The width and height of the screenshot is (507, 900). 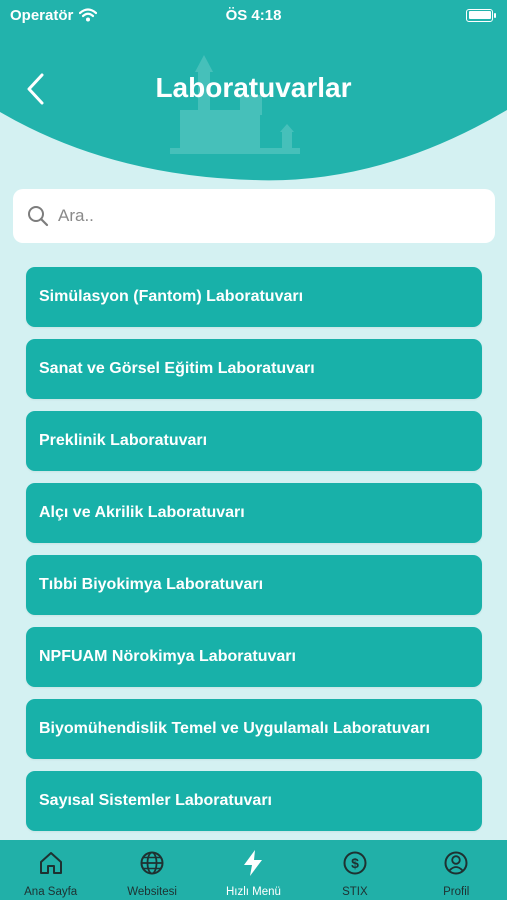 I want to click on tab-label: Websitesi, so click(x=152, y=892).